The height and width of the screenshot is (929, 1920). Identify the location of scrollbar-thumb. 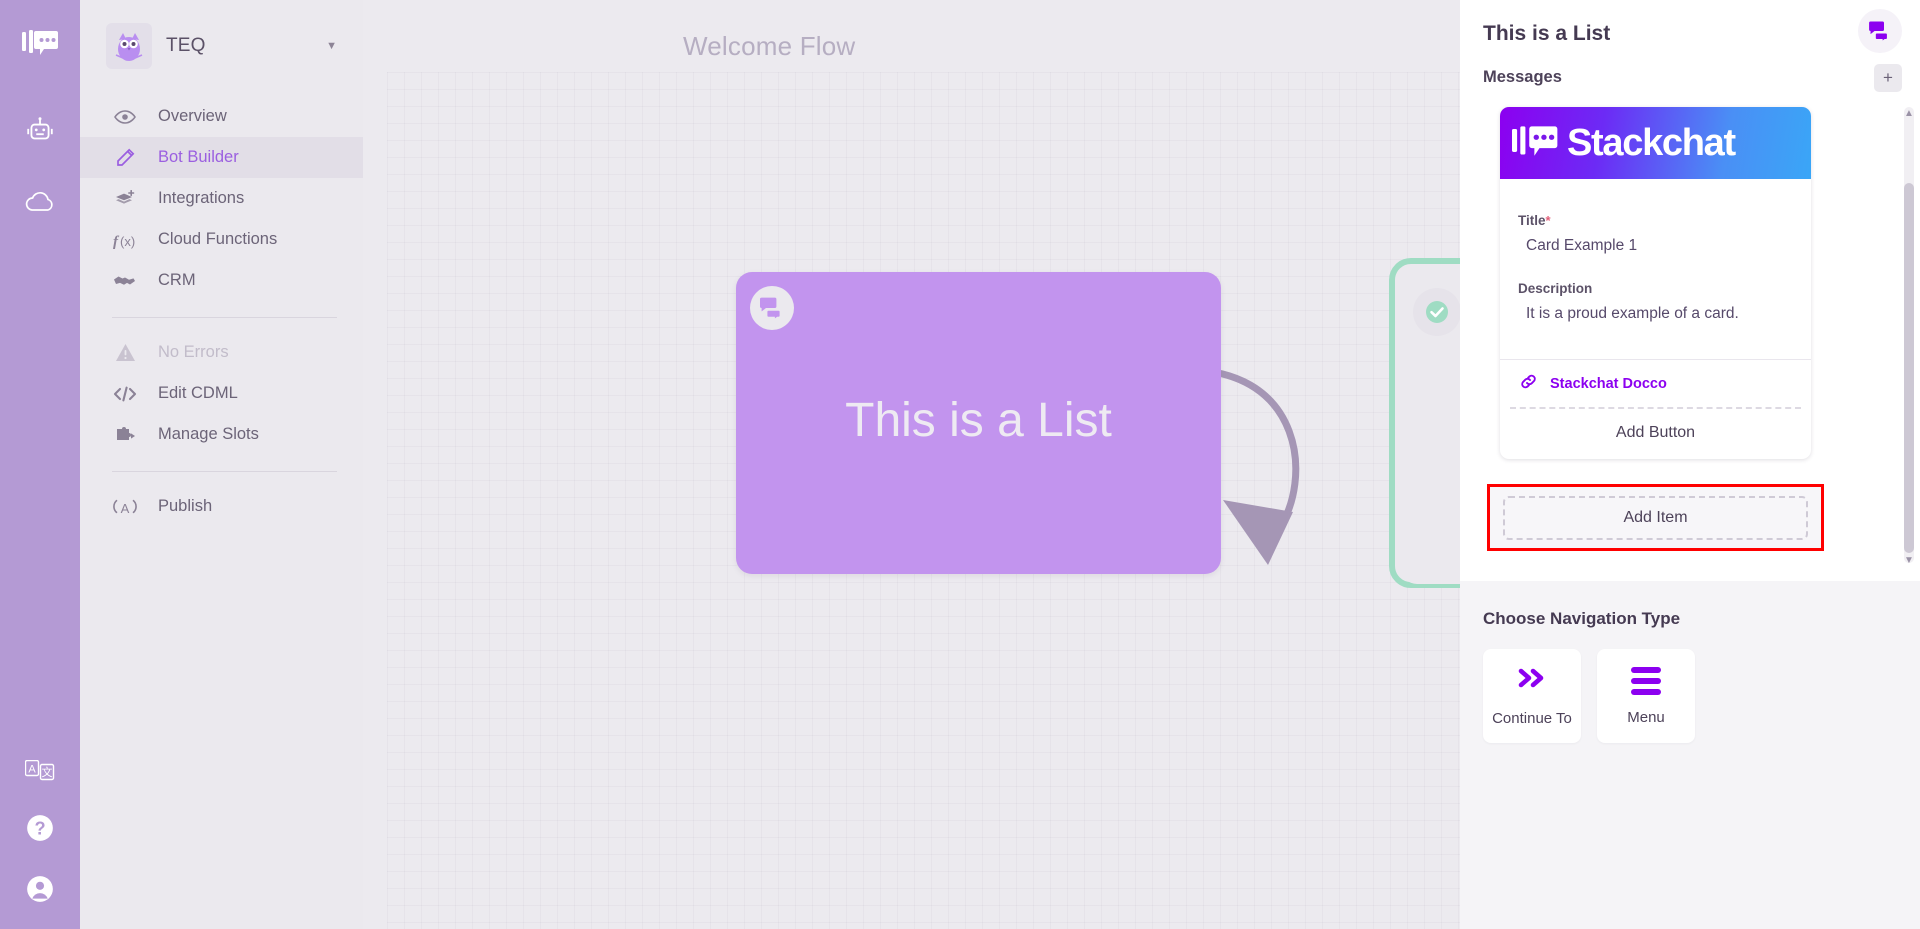
(1909, 368).